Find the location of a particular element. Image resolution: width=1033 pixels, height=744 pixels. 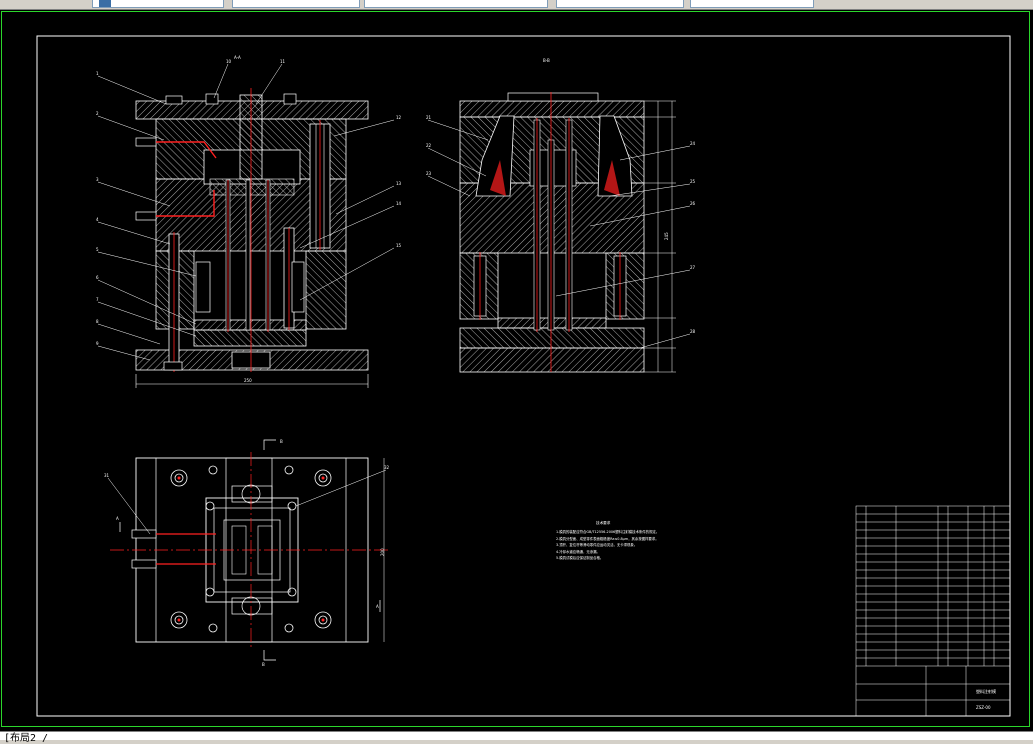

tech-requirement-5: 5.模具试模后应保证制品合格。 is located at coordinates (580, 558).